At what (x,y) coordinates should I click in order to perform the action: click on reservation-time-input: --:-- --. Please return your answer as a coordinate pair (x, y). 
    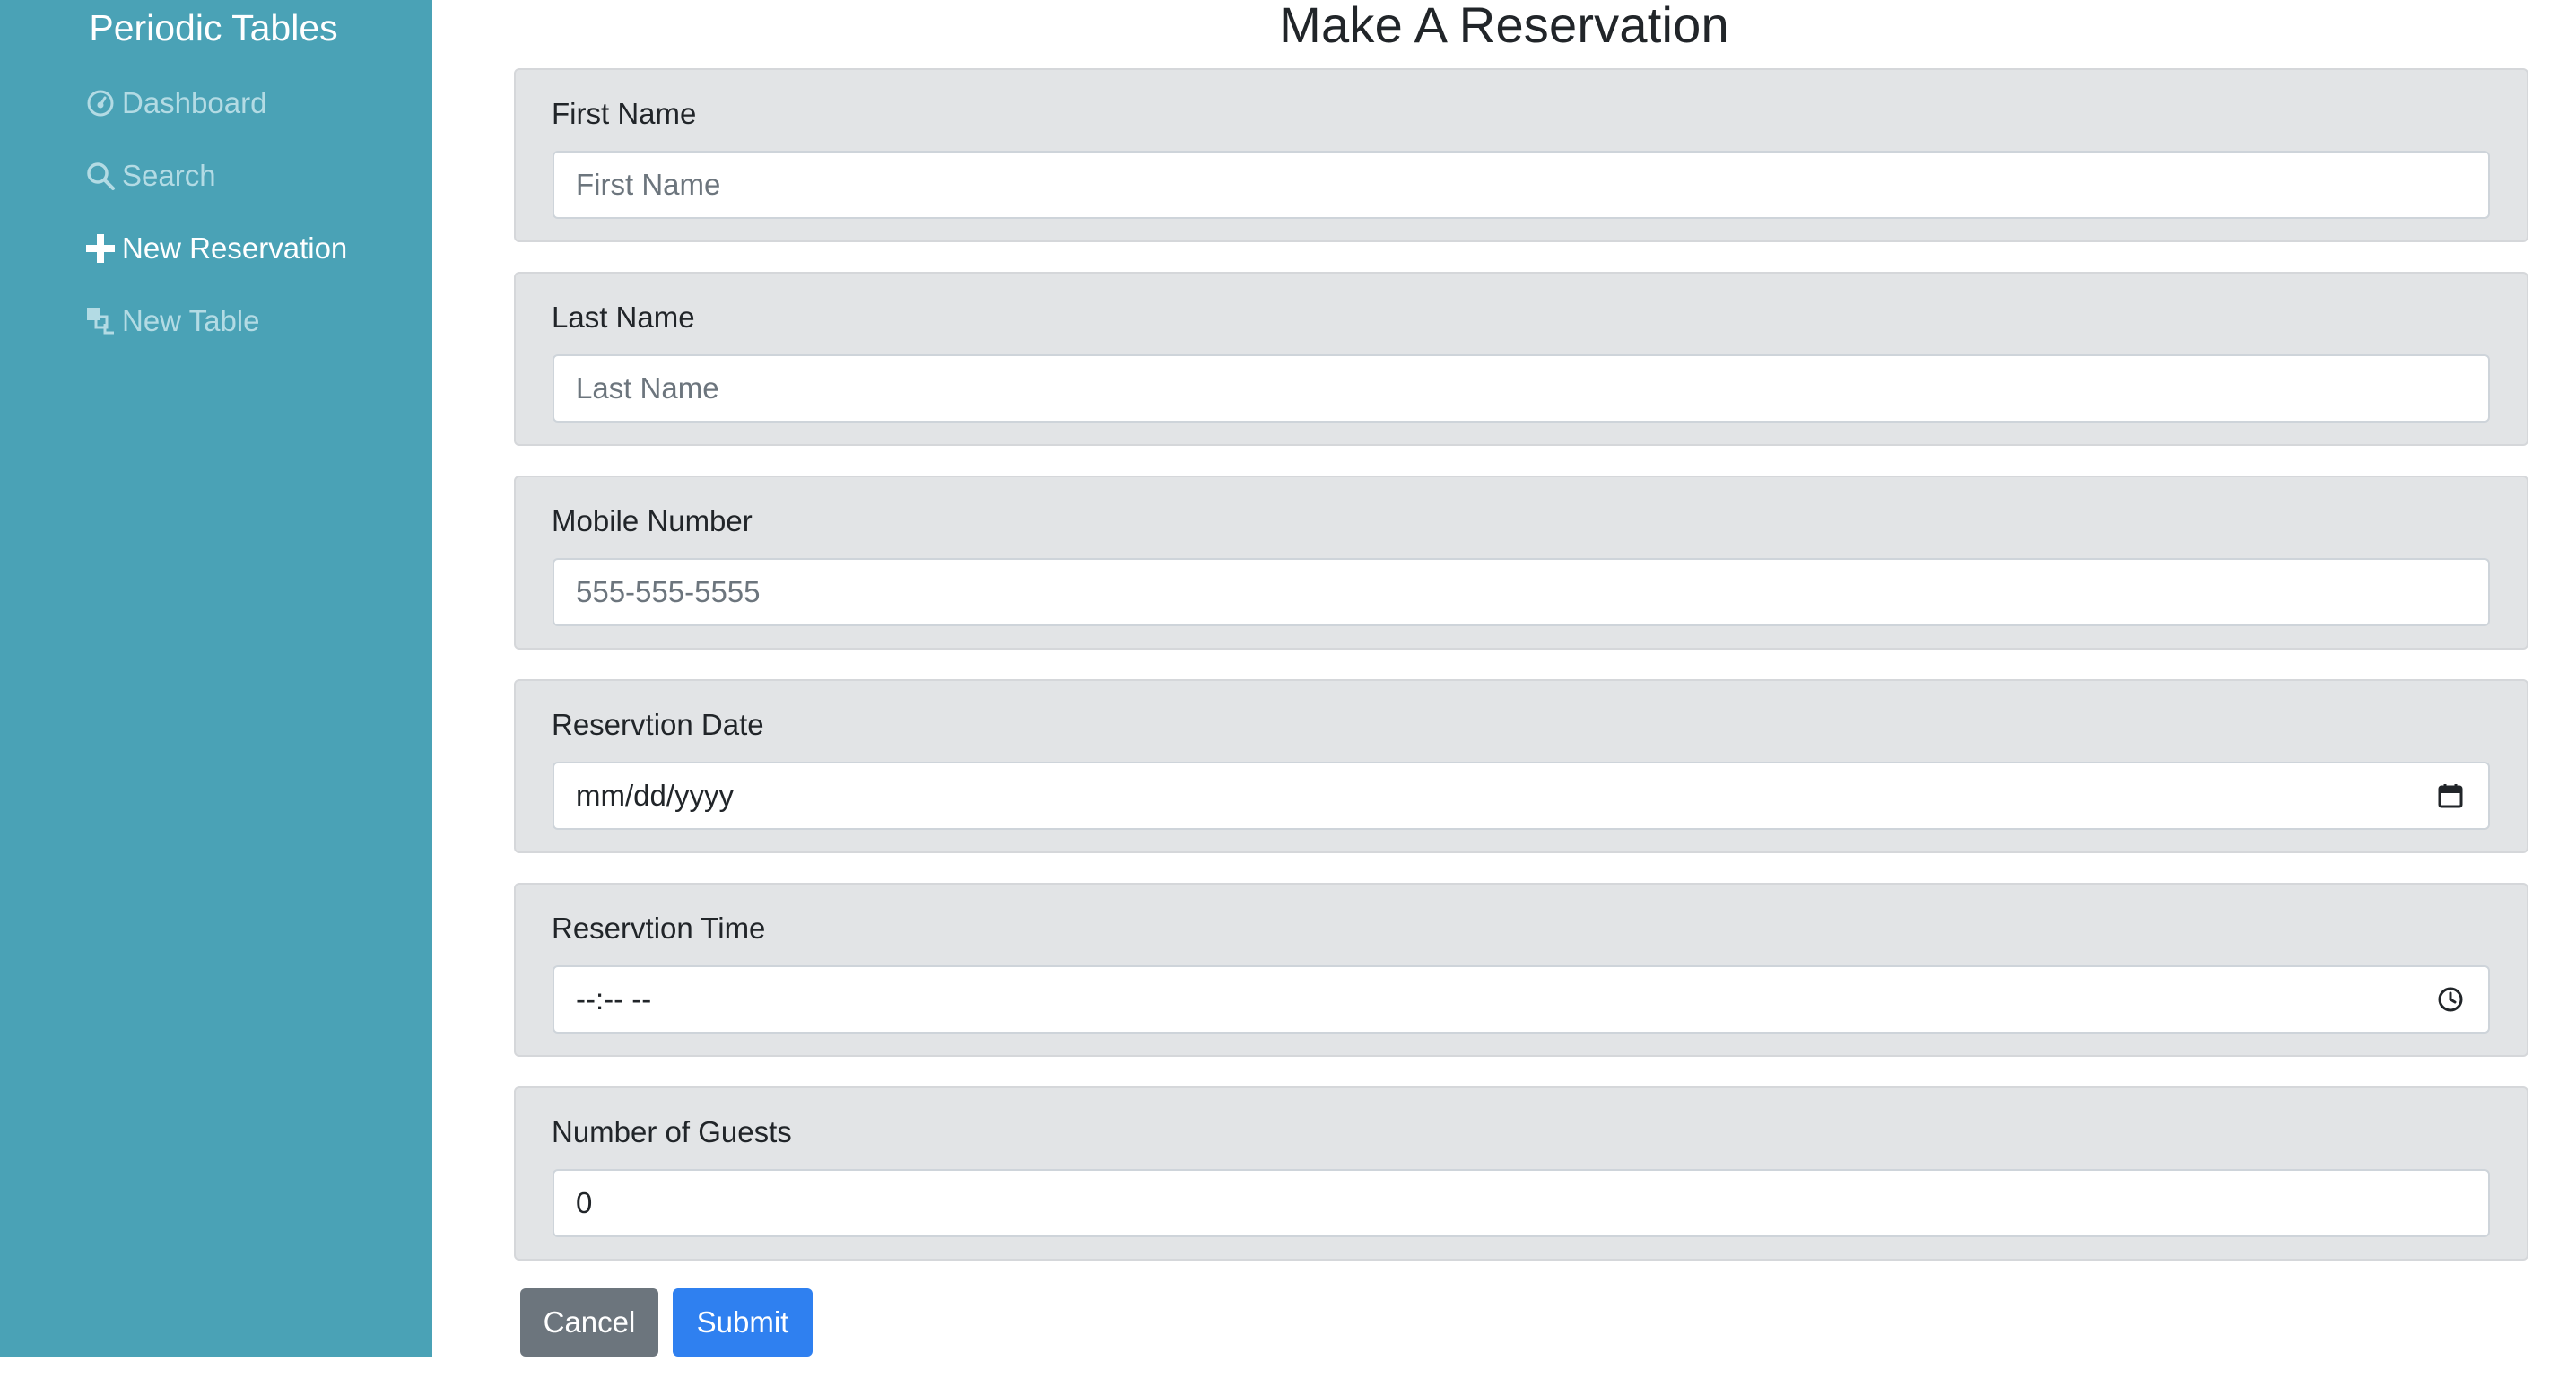
    Looking at the image, I should click on (1521, 999).